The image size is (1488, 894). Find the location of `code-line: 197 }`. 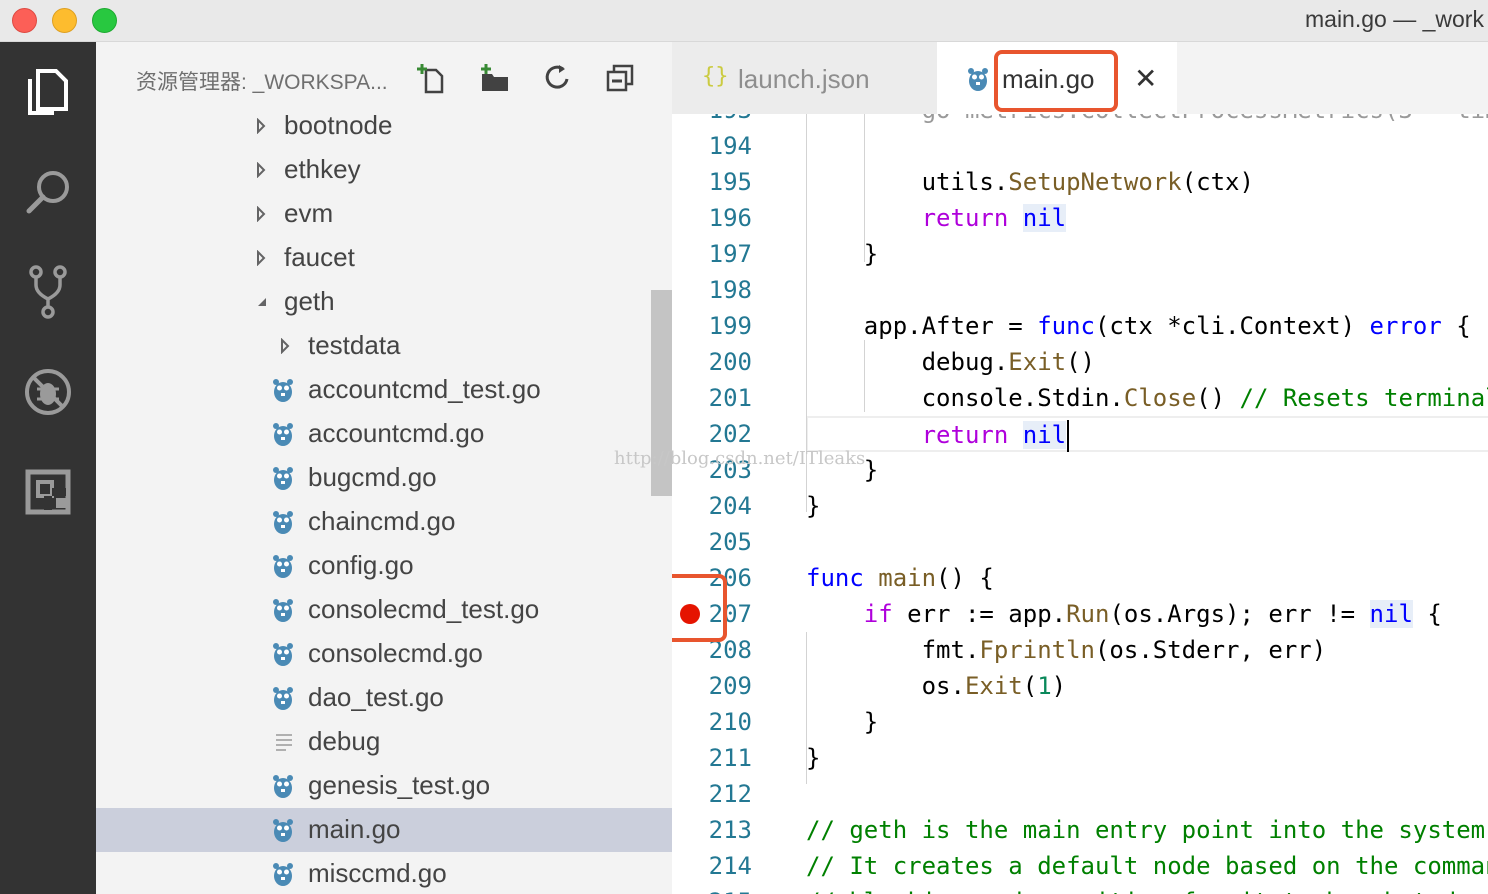

code-line: 197 } is located at coordinates (1080, 254).